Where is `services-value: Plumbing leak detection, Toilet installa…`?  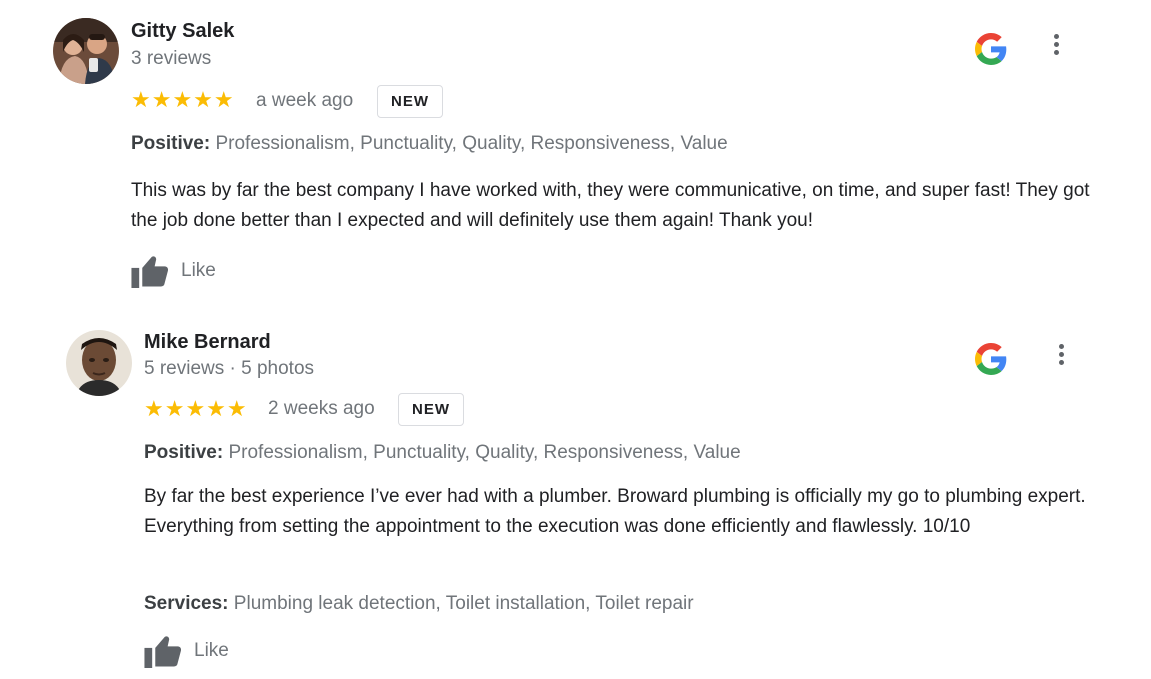
services-value: Plumbing leak detection, Toilet installa… is located at coordinates (463, 603).